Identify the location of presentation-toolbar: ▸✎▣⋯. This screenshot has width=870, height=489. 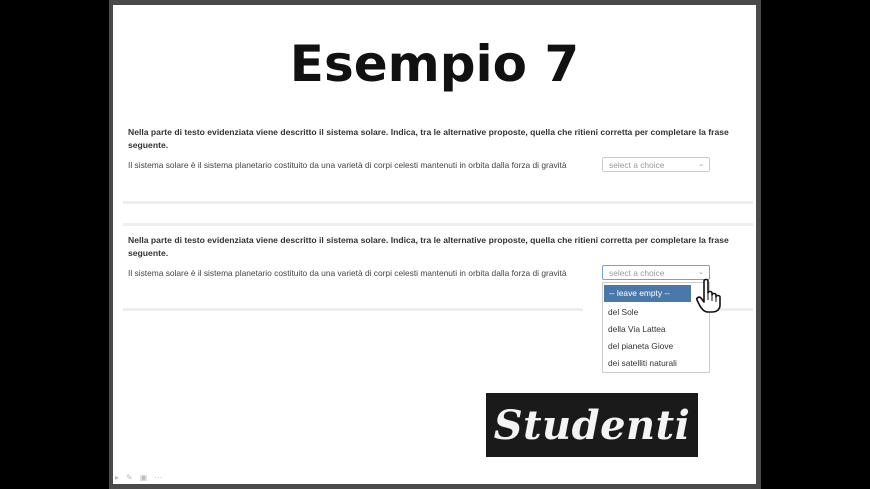
(142, 477).